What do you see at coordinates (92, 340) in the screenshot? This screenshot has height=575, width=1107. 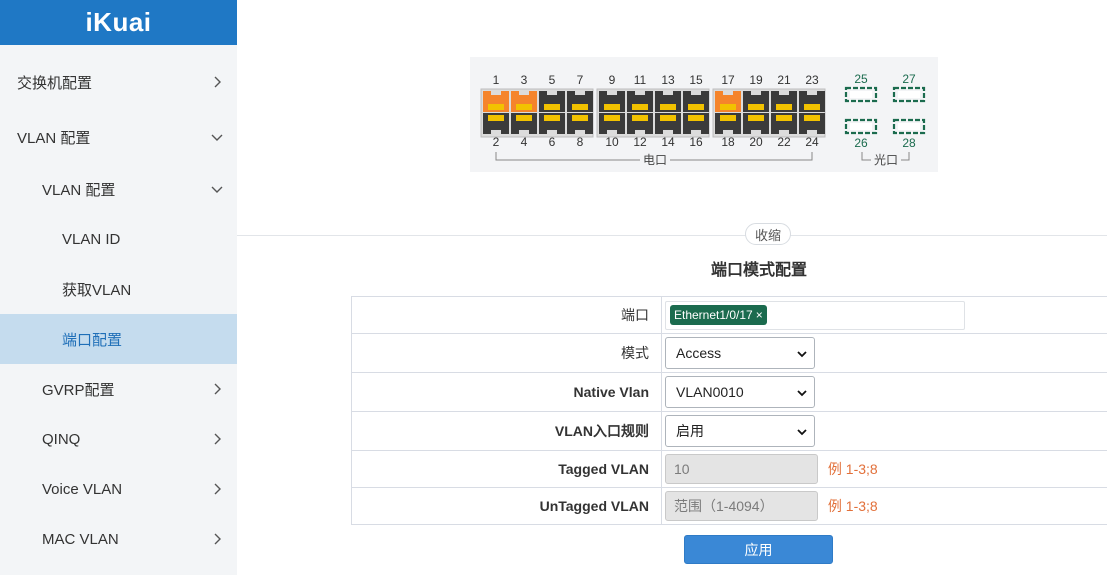 I see `sidebar-item-label: 端口配置` at bounding box center [92, 340].